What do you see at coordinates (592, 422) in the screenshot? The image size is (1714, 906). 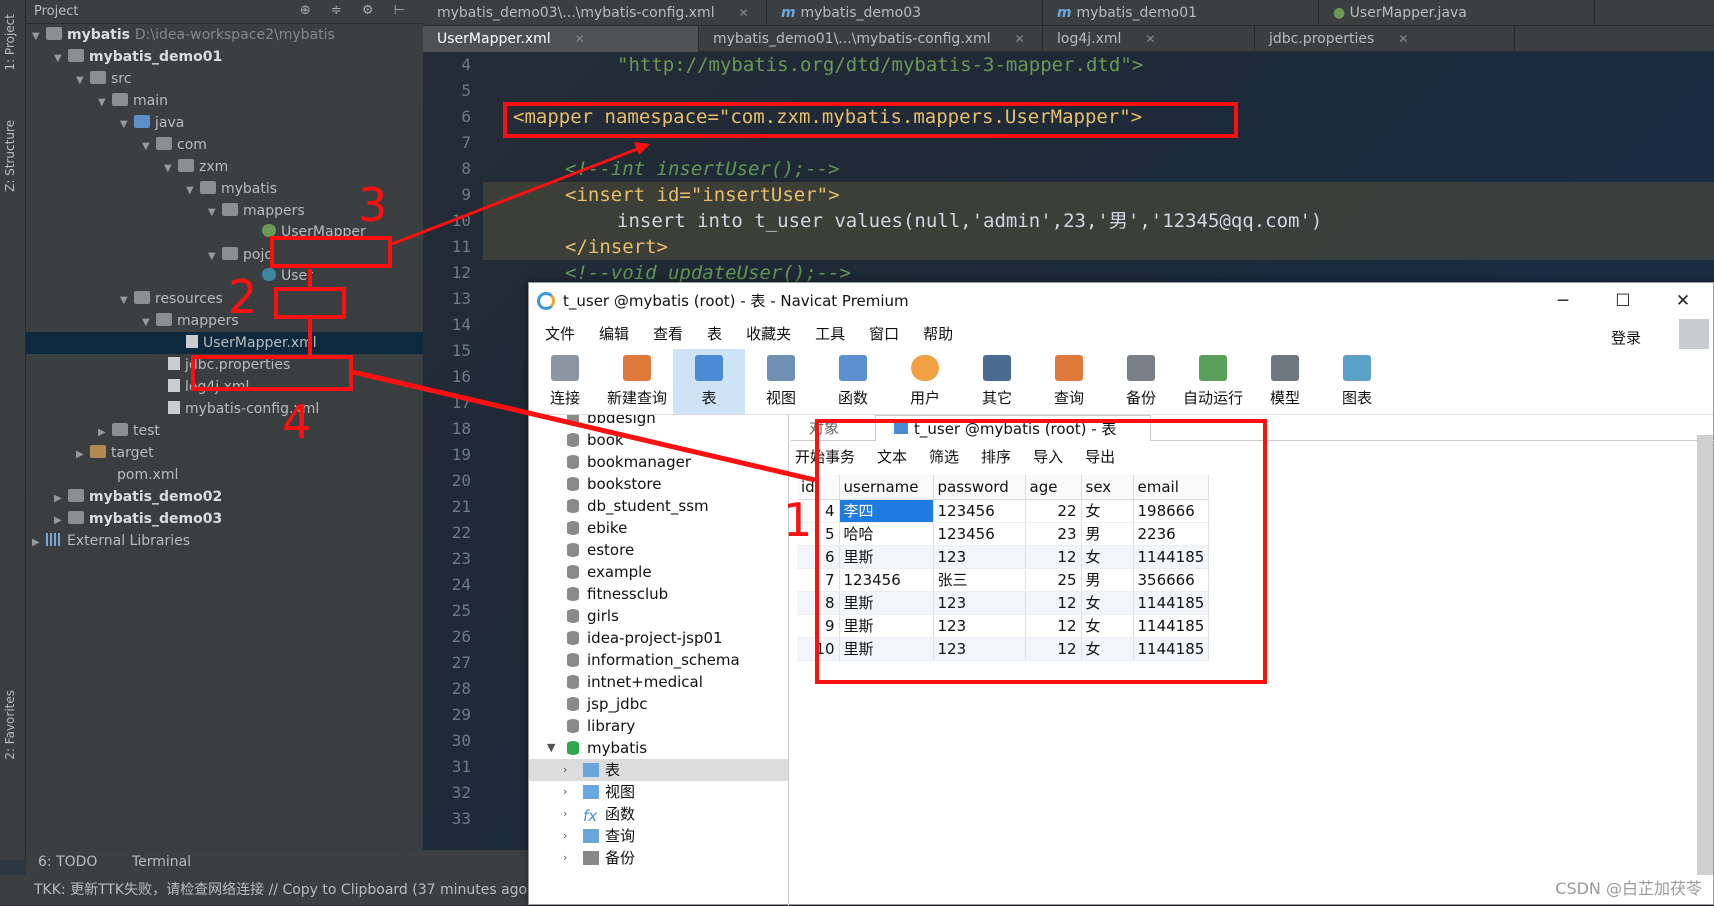 I see `db-item: bbdesign` at bounding box center [592, 422].